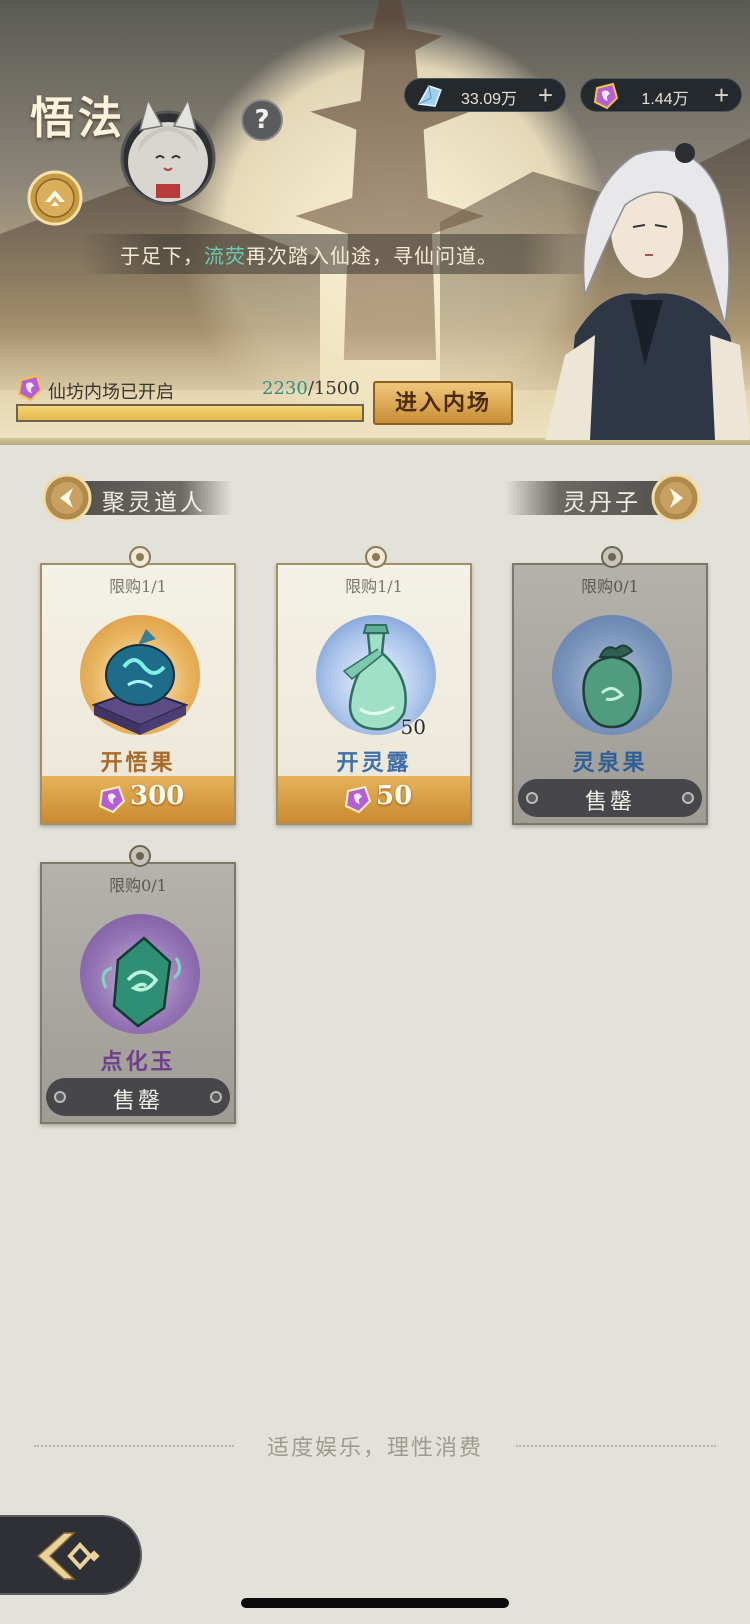  What do you see at coordinates (311, 388) in the screenshot?
I see `progress-value: 2230/1500` at bounding box center [311, 388].